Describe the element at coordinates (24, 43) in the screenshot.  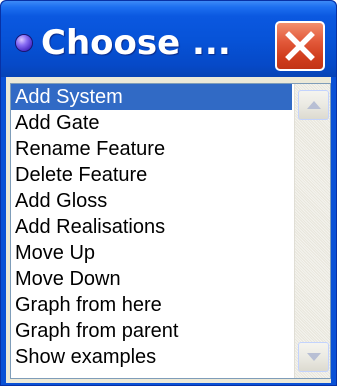
I see `window-menu-orb-icon` at that location.